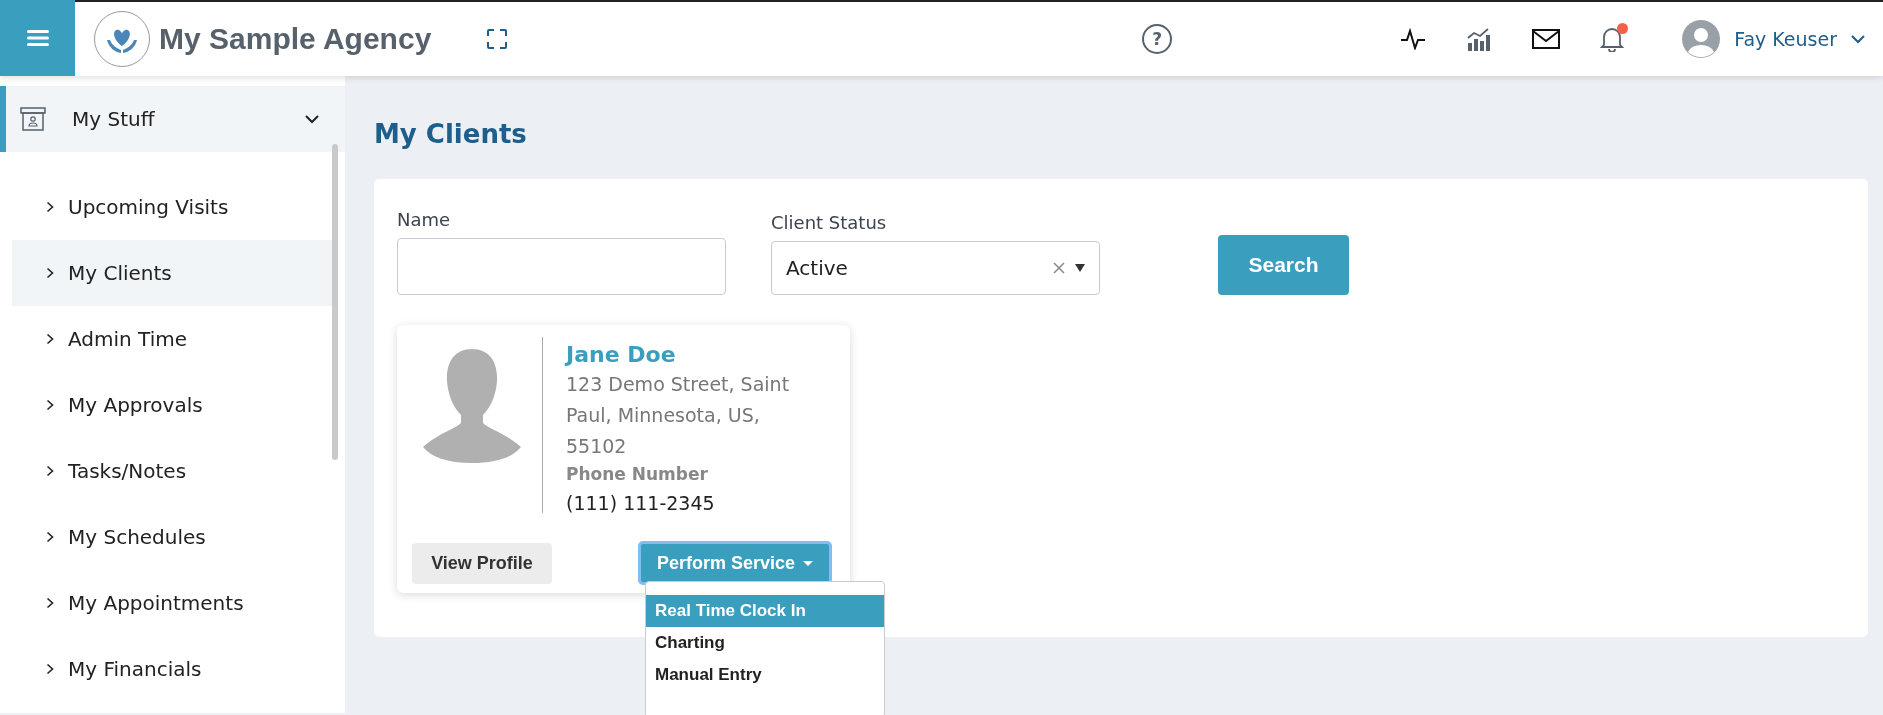 This screenshot has width=1883, height=715. Describe the element at coordinates (765, 675) in the screenshot. I see `menu-item: Manual Entry` at that location.